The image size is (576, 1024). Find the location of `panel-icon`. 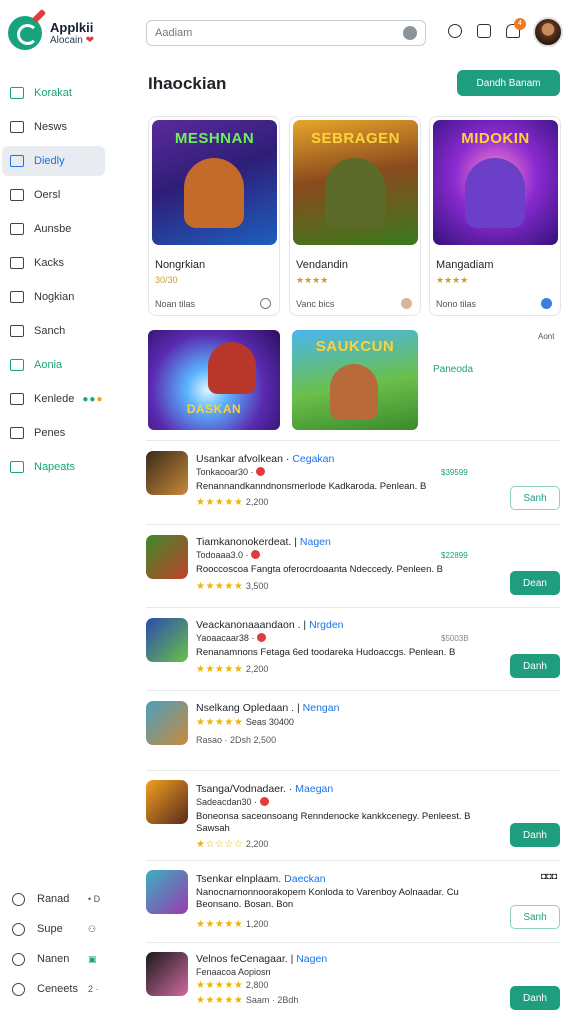

panel-icon is located at coordinates (17, 399).